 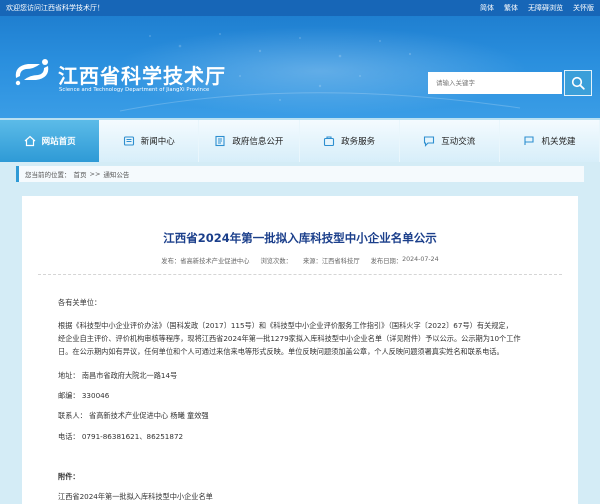 What do you see at coordinates (545, 8) in the screenshot?
I see `link-accessibility: 无障碍浏览` at bounding box center [545, 8].